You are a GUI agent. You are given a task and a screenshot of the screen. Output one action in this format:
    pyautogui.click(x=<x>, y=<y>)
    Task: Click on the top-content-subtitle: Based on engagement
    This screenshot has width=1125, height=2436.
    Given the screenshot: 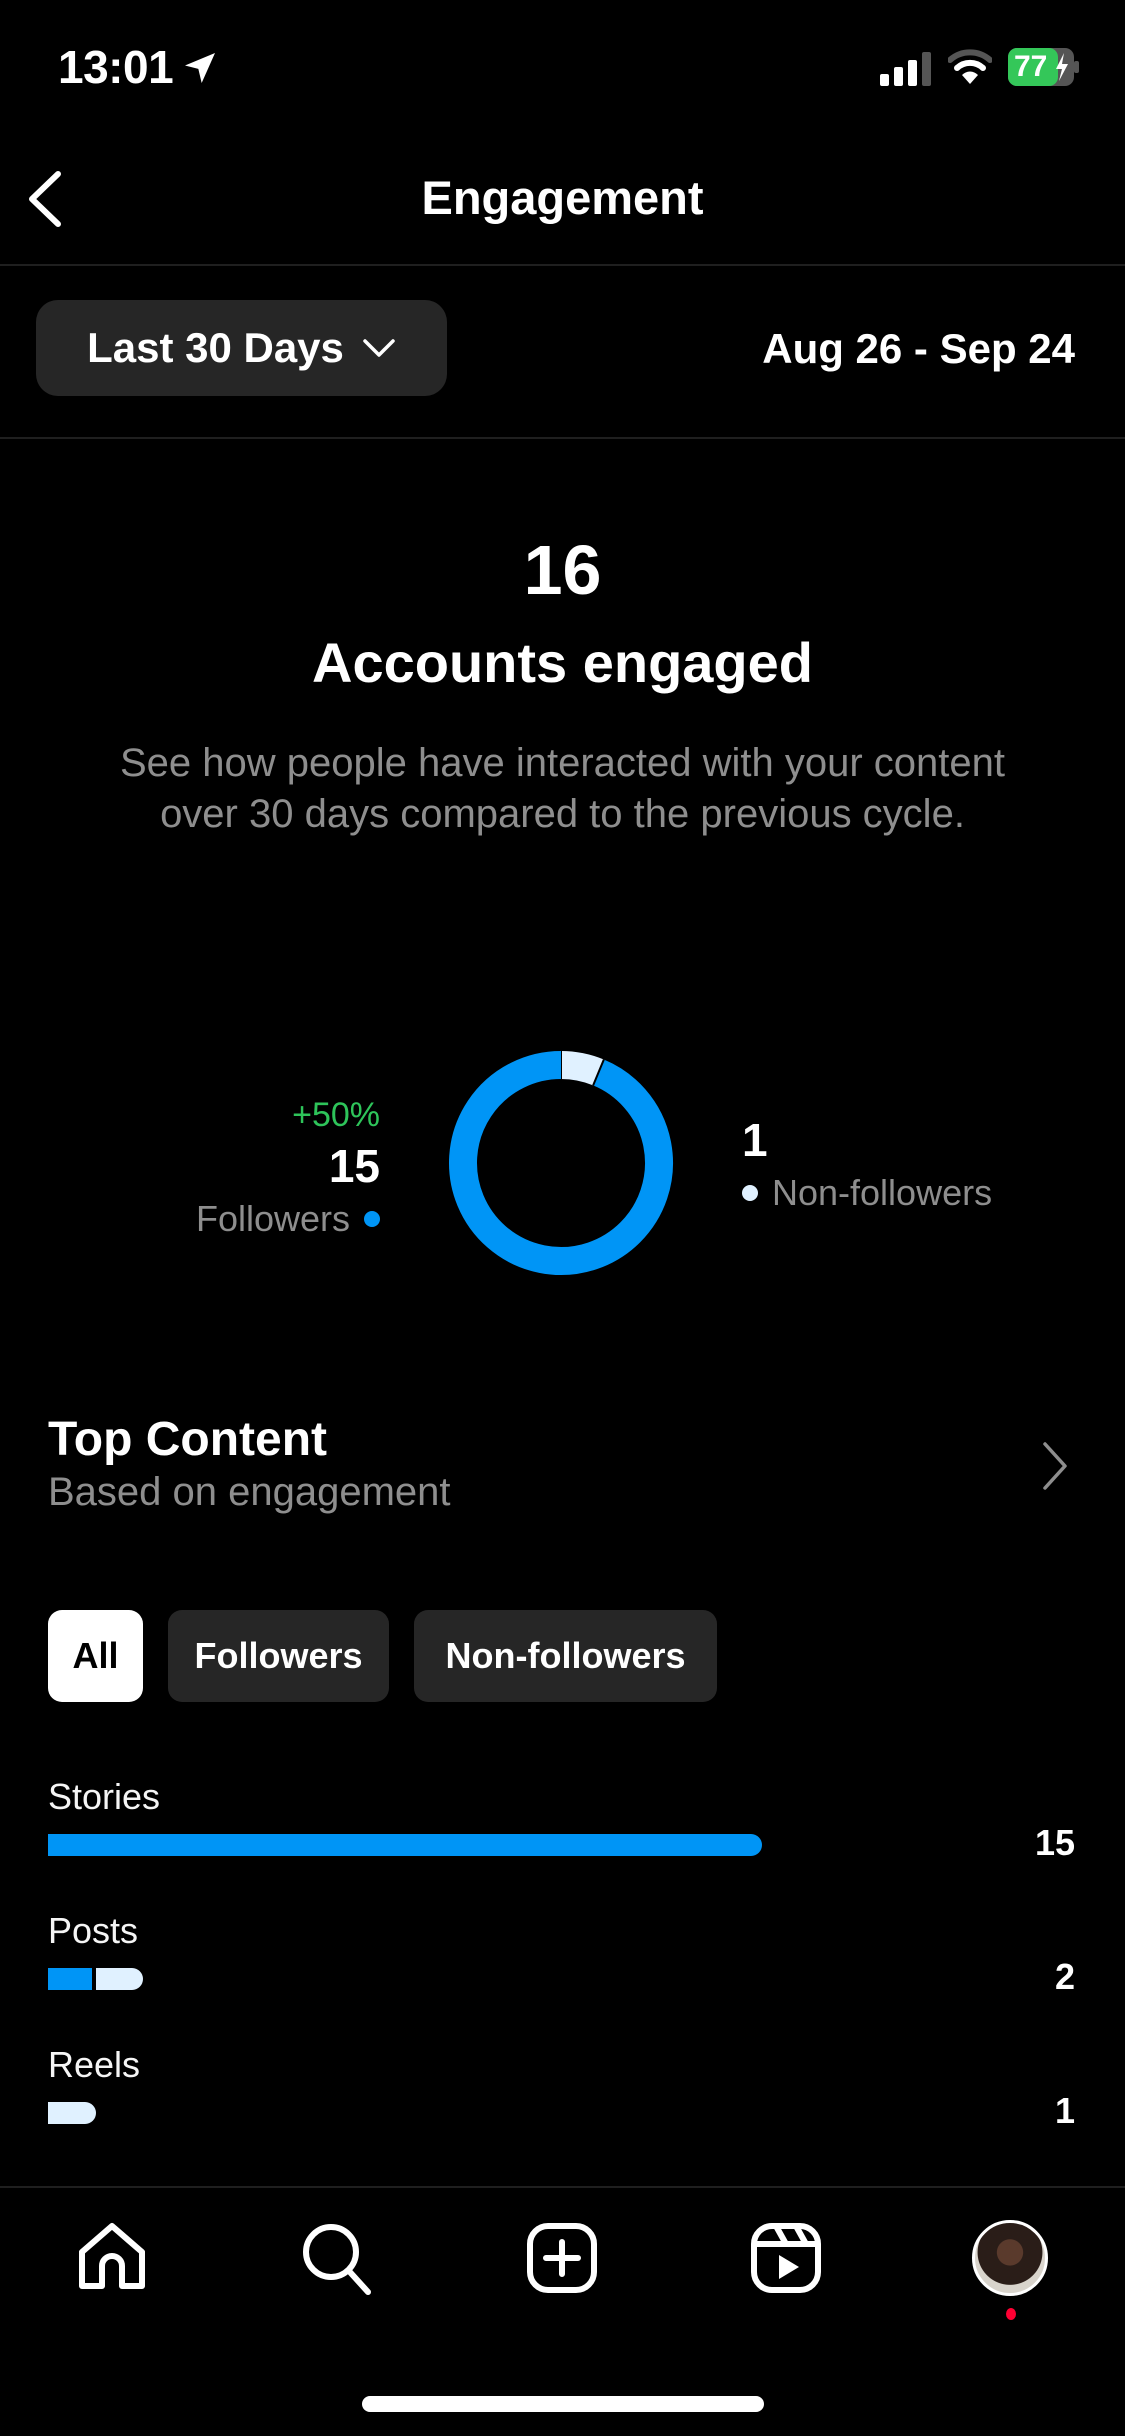 What is the action you would take?
    pyautogui.click(x=249, y=1492)
    